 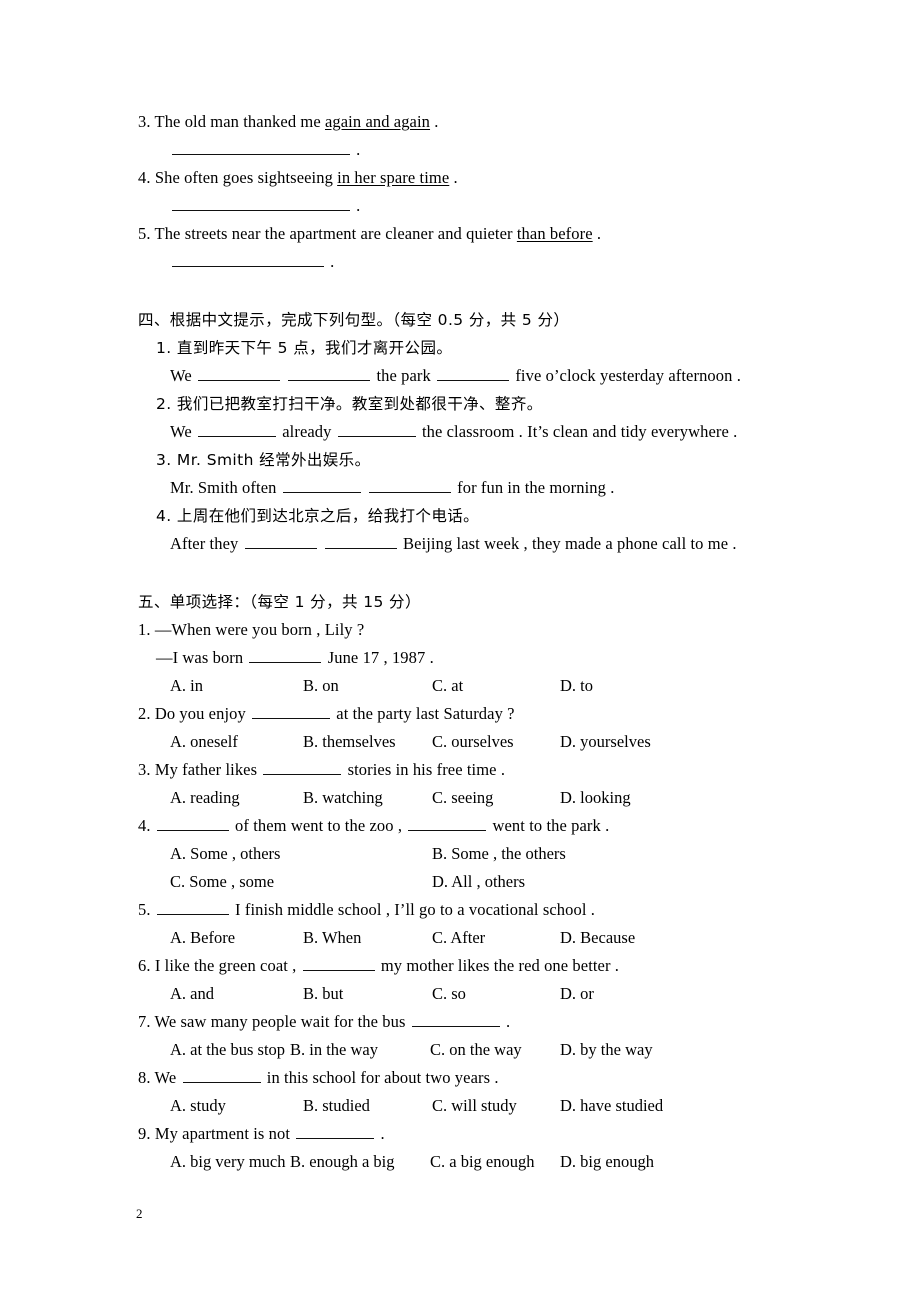 What do you see at coordinates (144, 769) in the screenshot?
I see `question-number: 3.` at bounding box center [144, 769].